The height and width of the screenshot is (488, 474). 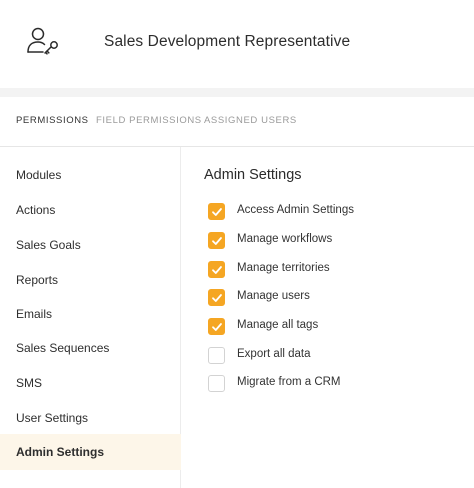 What do you see at coordinates (90, 280) in the screenshot?
I see `sidebar-item-reports: Reports` at bounding box center [90, 280].